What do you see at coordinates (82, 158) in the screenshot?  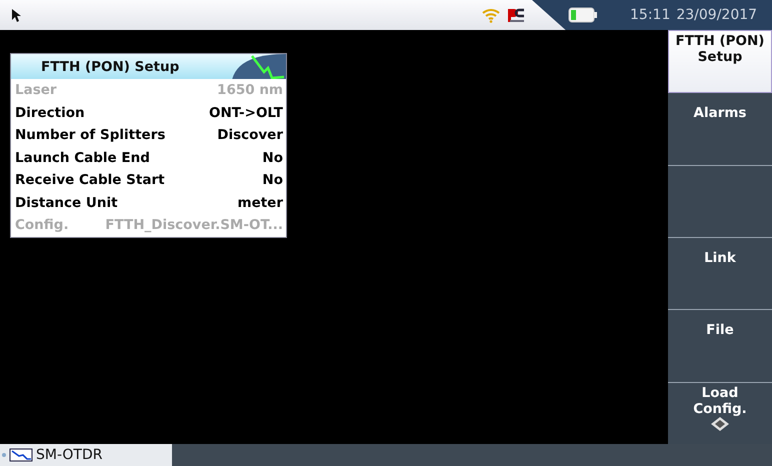 I see `setting-label: Launch Cable End` at bounding box center [82, 158].